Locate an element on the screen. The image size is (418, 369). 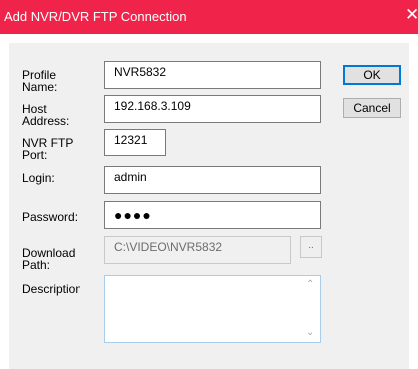
ok-button: OK is located at coordinates (372, 75).